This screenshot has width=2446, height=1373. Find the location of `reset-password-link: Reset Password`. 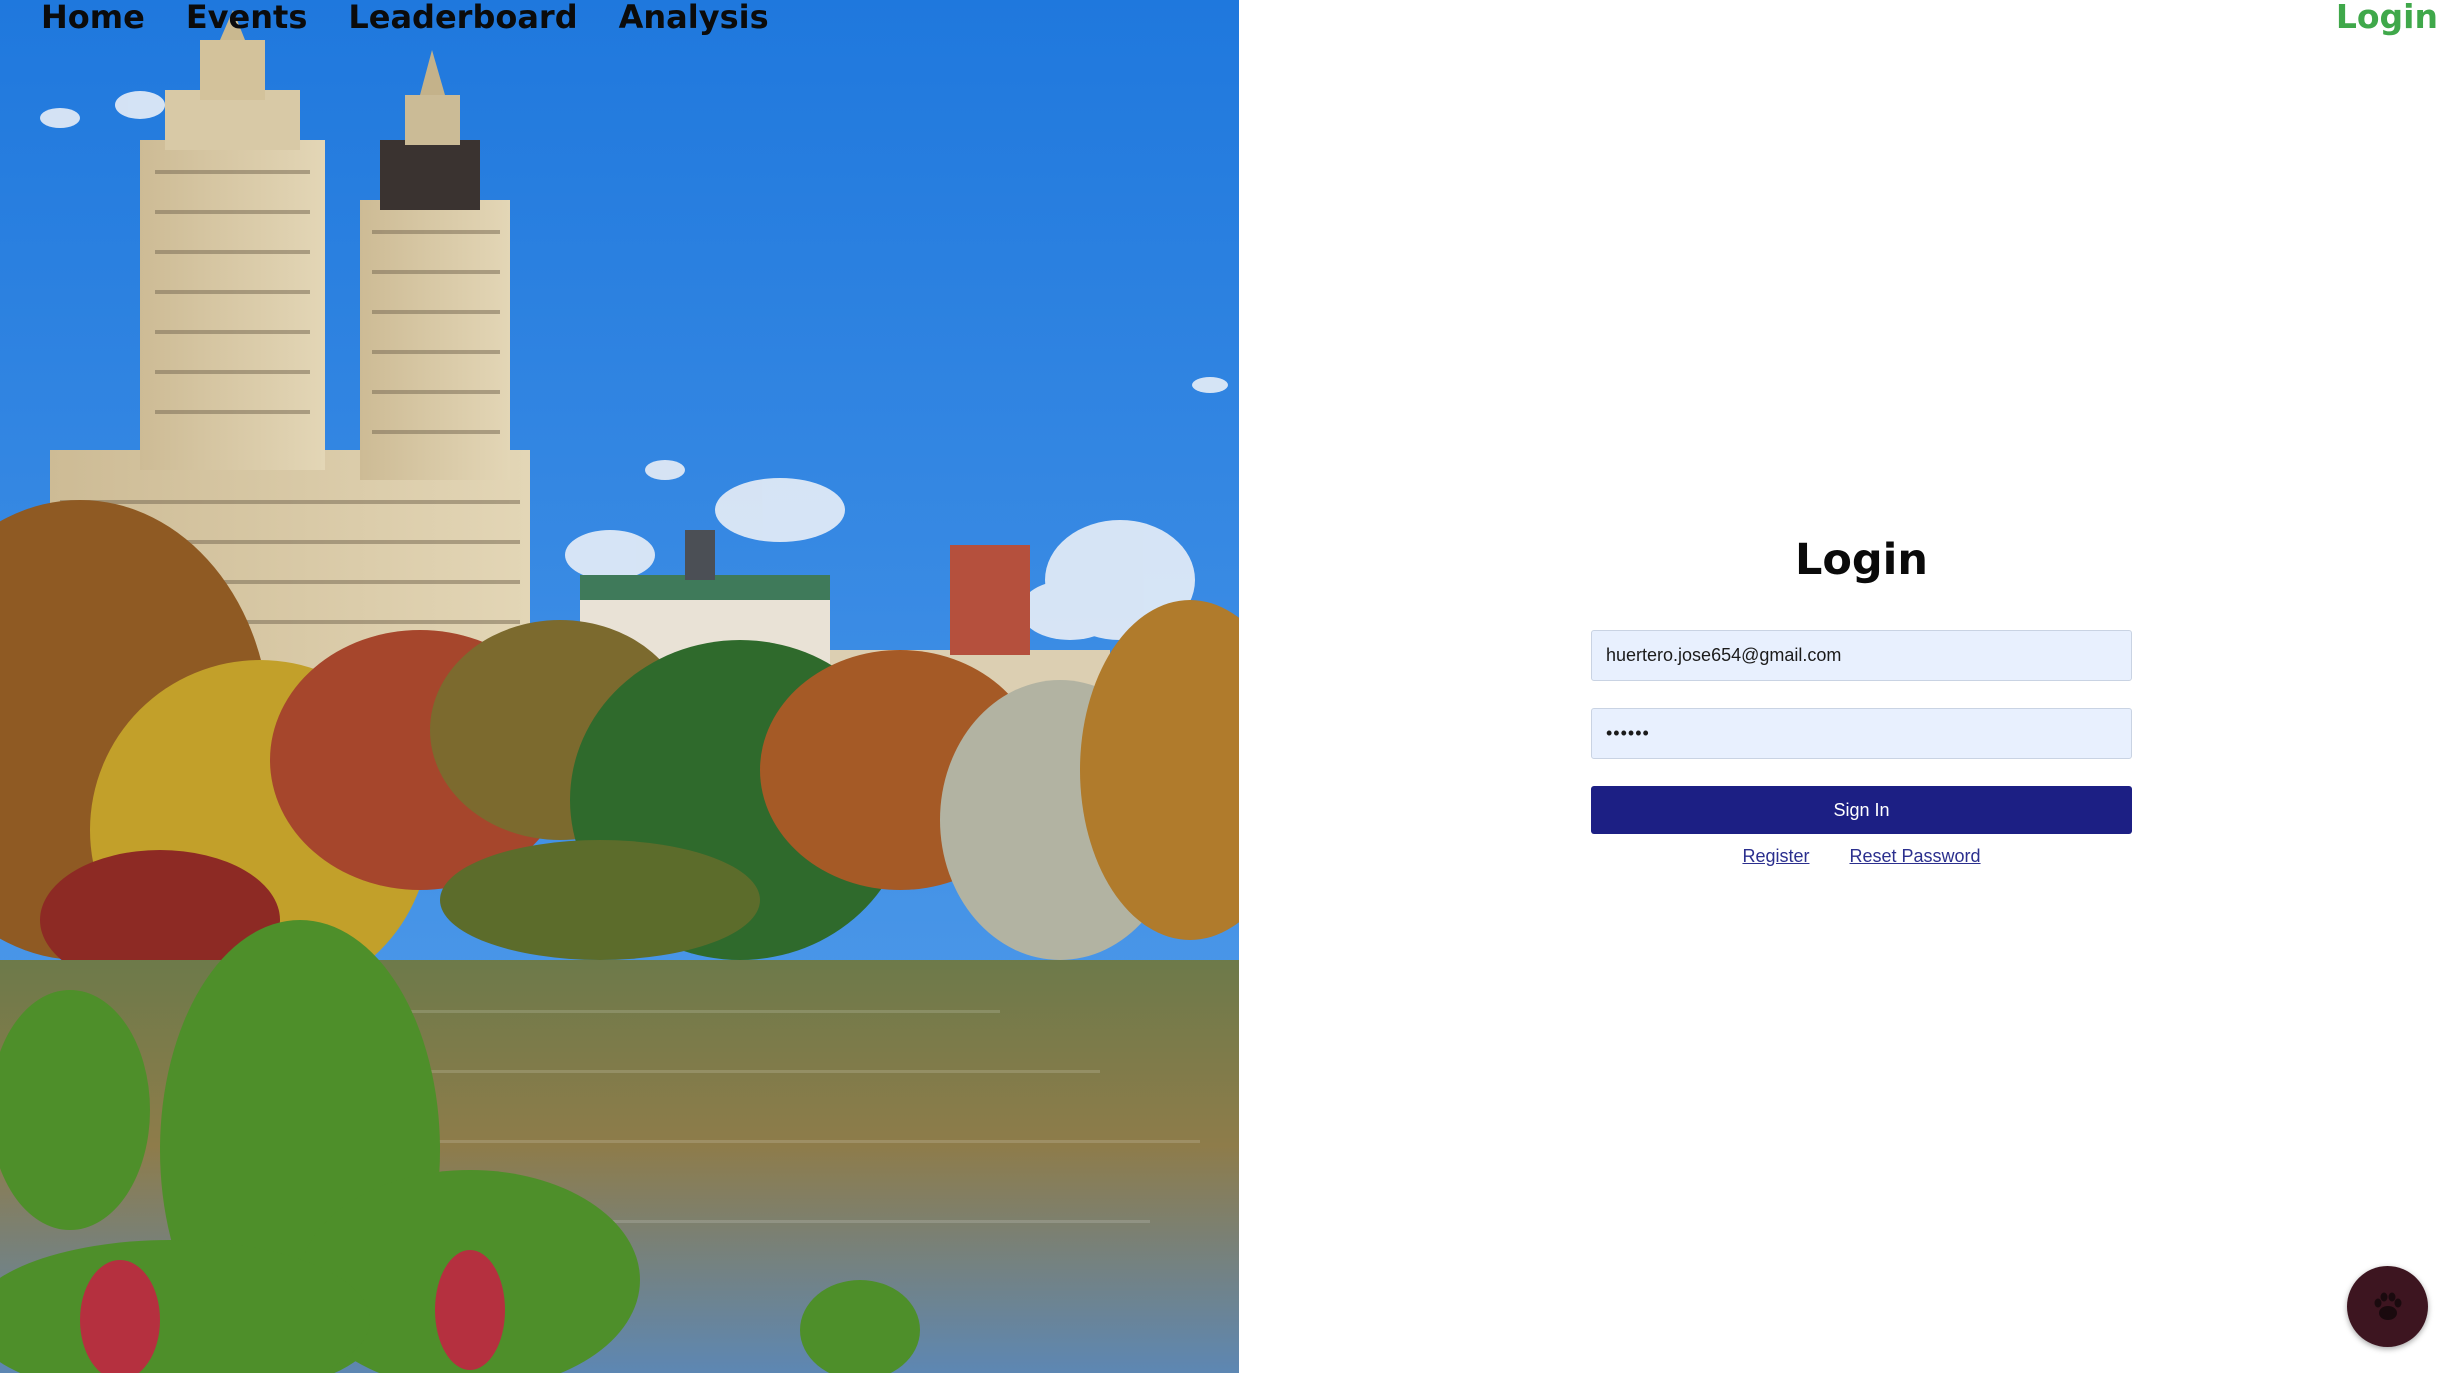

reset-password-link: Reset Password is located at coordinates (1914, 856).